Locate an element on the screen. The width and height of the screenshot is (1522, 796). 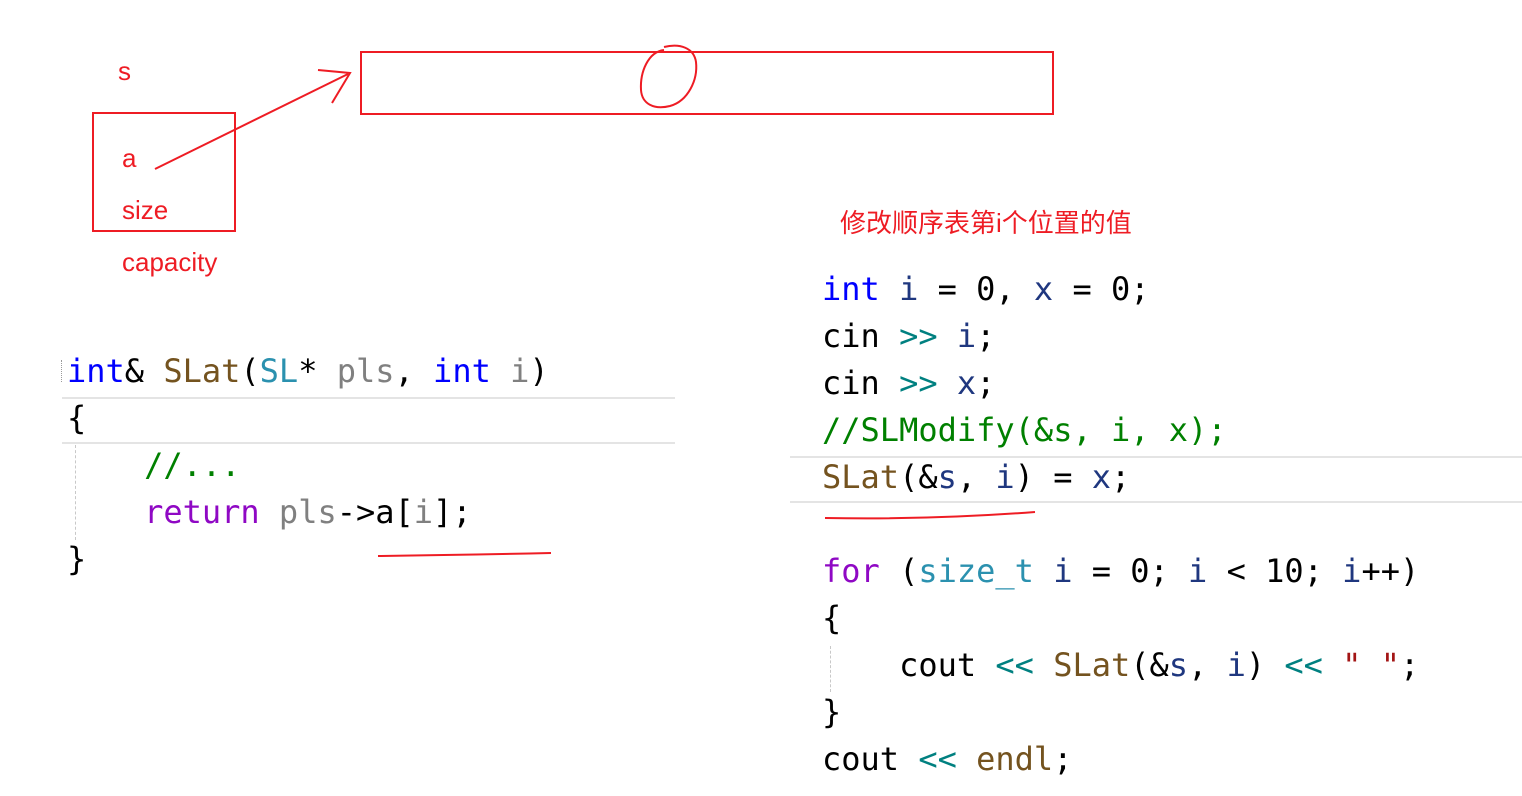
right-code-line: int i = 0, x = 0; is located at coordinates (986, 289).